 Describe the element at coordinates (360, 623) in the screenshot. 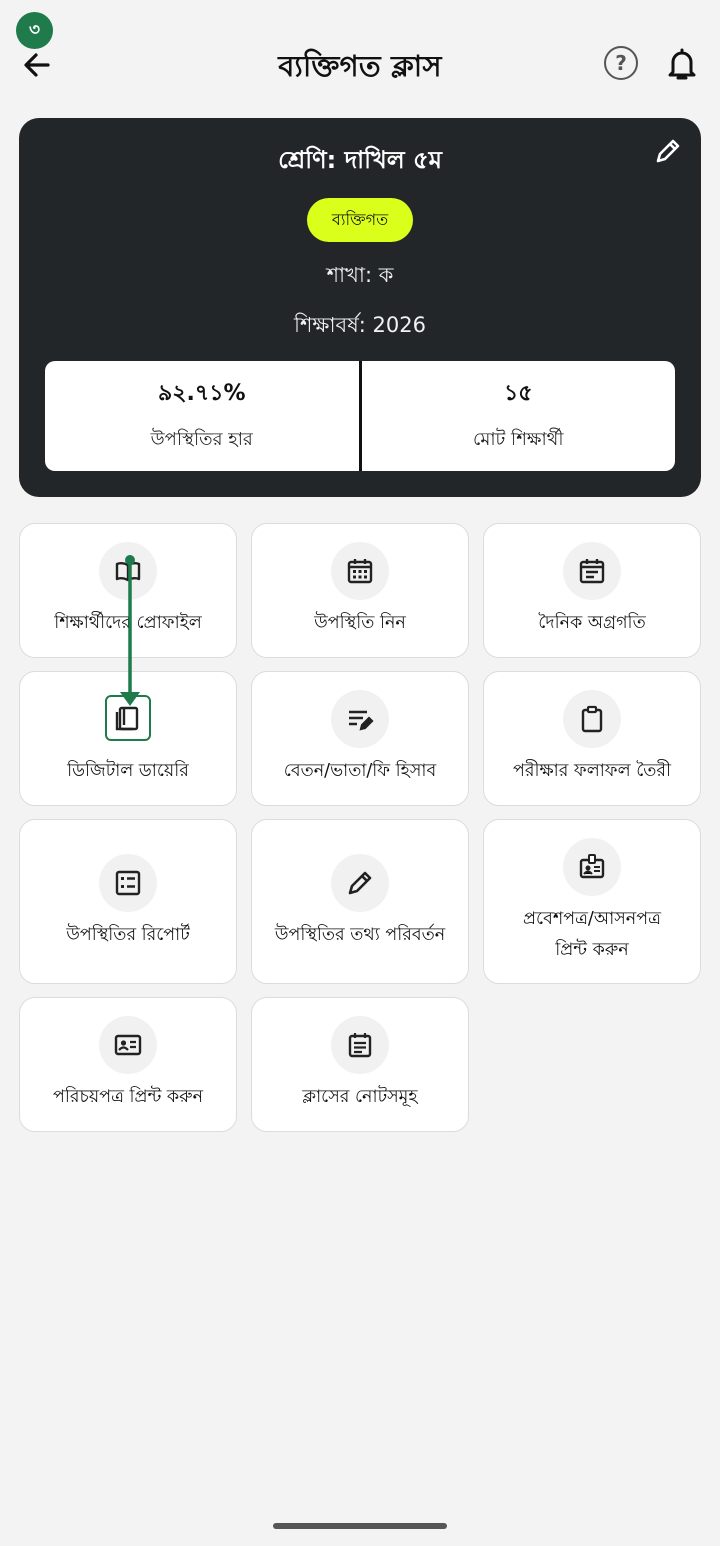

I see `tile-label: উপস্থিতি নিন` at that location.